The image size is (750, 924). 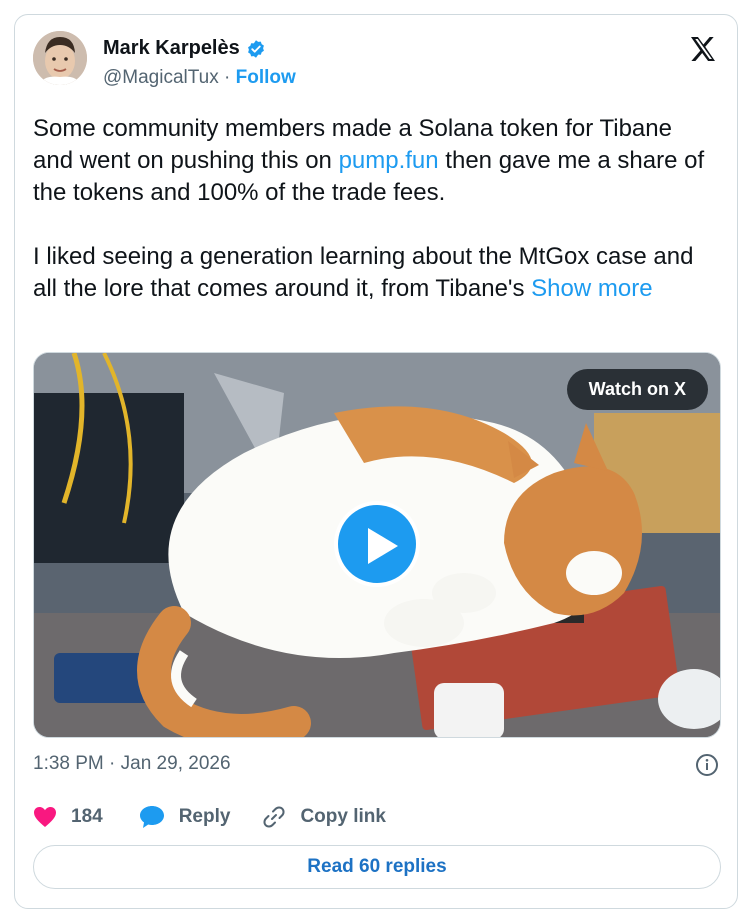 I want to click on copy-link-button: Copy link, so click(x=324, y=817).